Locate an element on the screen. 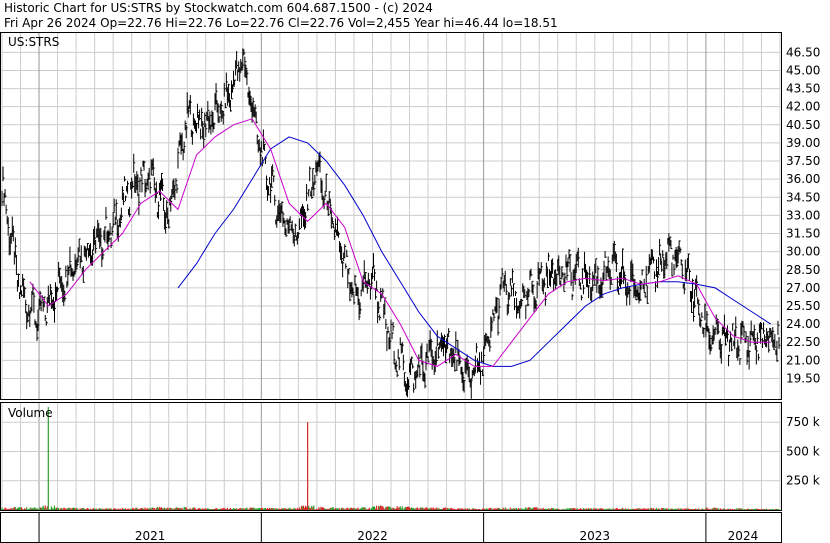 This screenshot has width=830, height=543. price-tick-label: 22.50 is located at coordinates (803, 342).